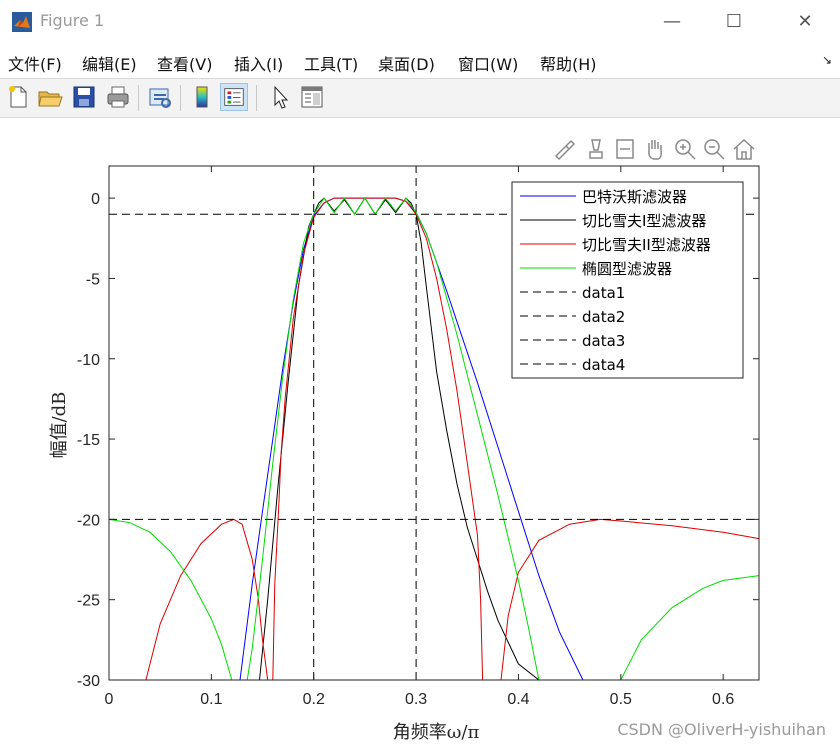  What do you see at coordinates (88, 520) in the screenshot?
I see `y-tick-label: -20` at bounding box center [88, 520].